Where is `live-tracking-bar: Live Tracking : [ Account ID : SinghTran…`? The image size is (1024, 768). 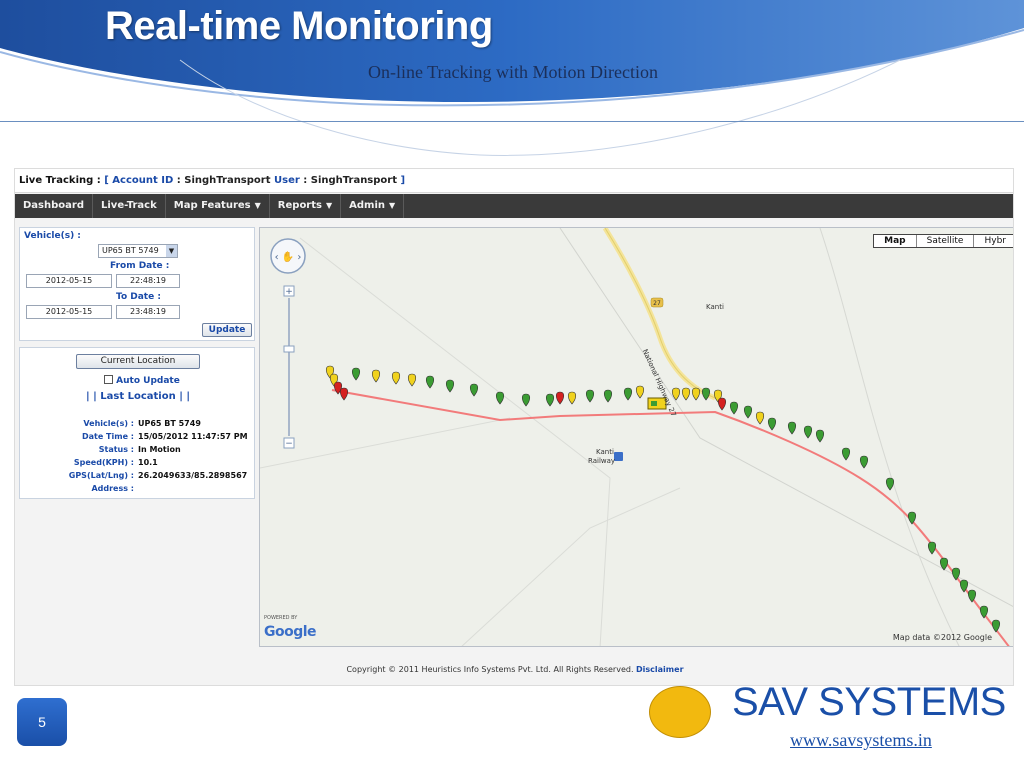
live-tracking-bar: Live Tracking : [ Account ID : SinghTran… is located at coordinates (514, 181).